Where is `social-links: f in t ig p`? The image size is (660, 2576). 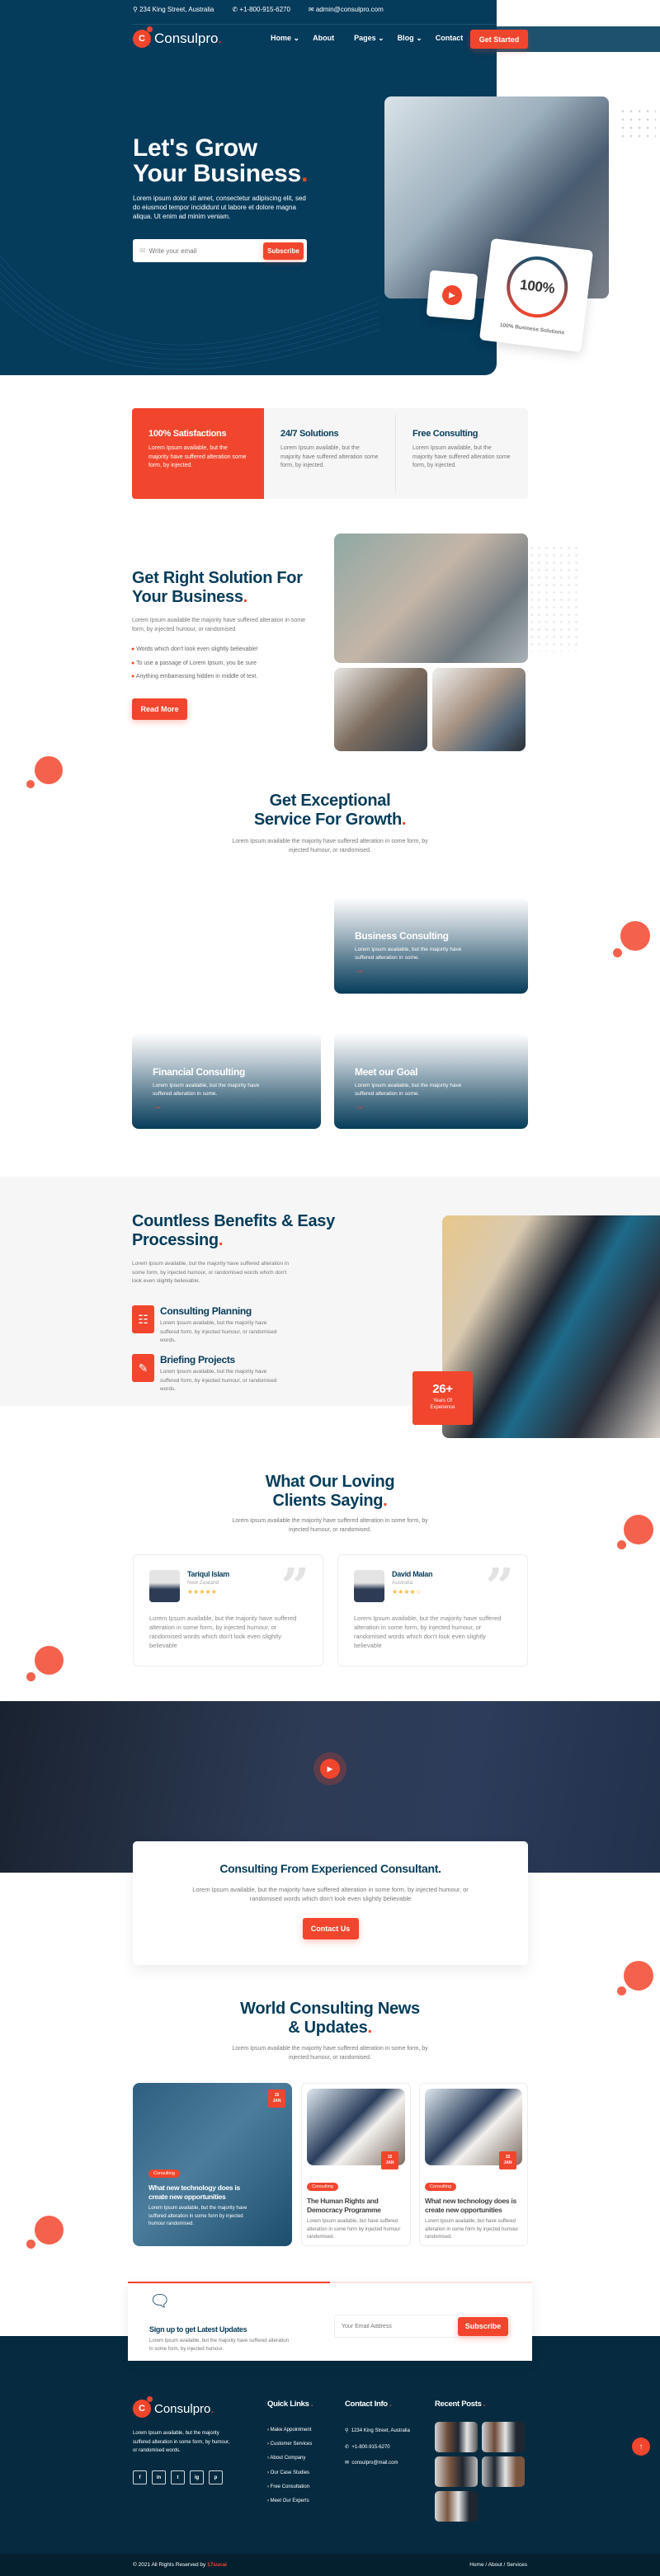 social-links: f in t ig p is located at coordinates (178, 2477).